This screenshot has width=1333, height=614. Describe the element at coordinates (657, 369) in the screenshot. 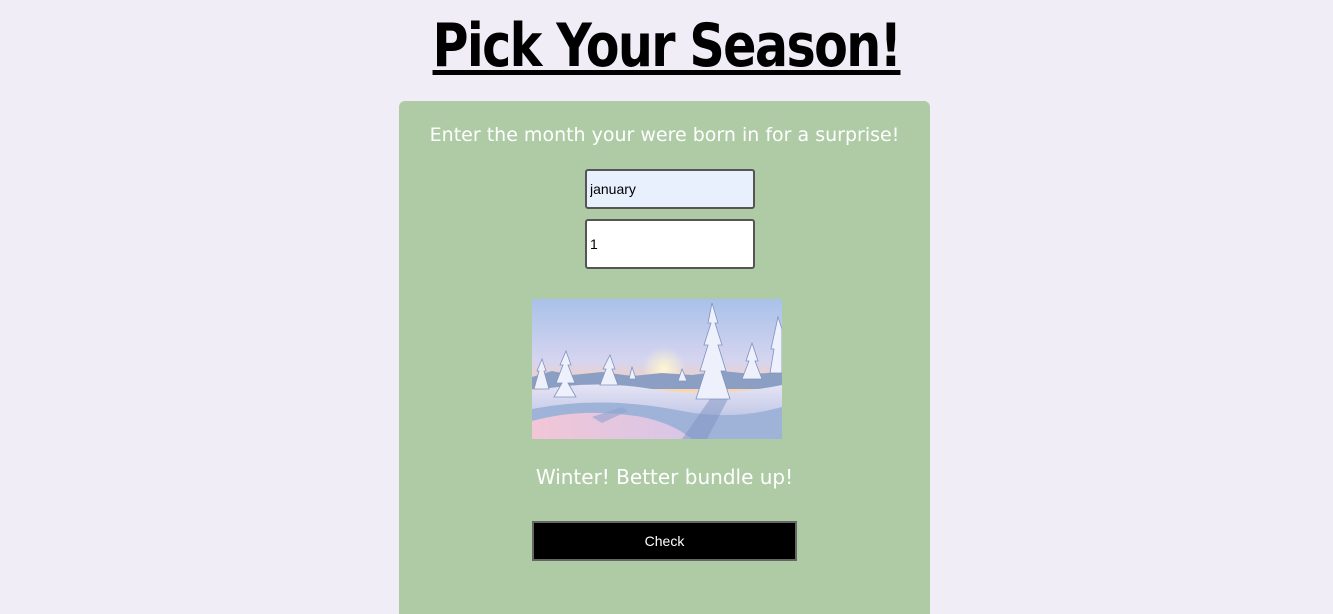

I see `winter-landscape-image` at that location.